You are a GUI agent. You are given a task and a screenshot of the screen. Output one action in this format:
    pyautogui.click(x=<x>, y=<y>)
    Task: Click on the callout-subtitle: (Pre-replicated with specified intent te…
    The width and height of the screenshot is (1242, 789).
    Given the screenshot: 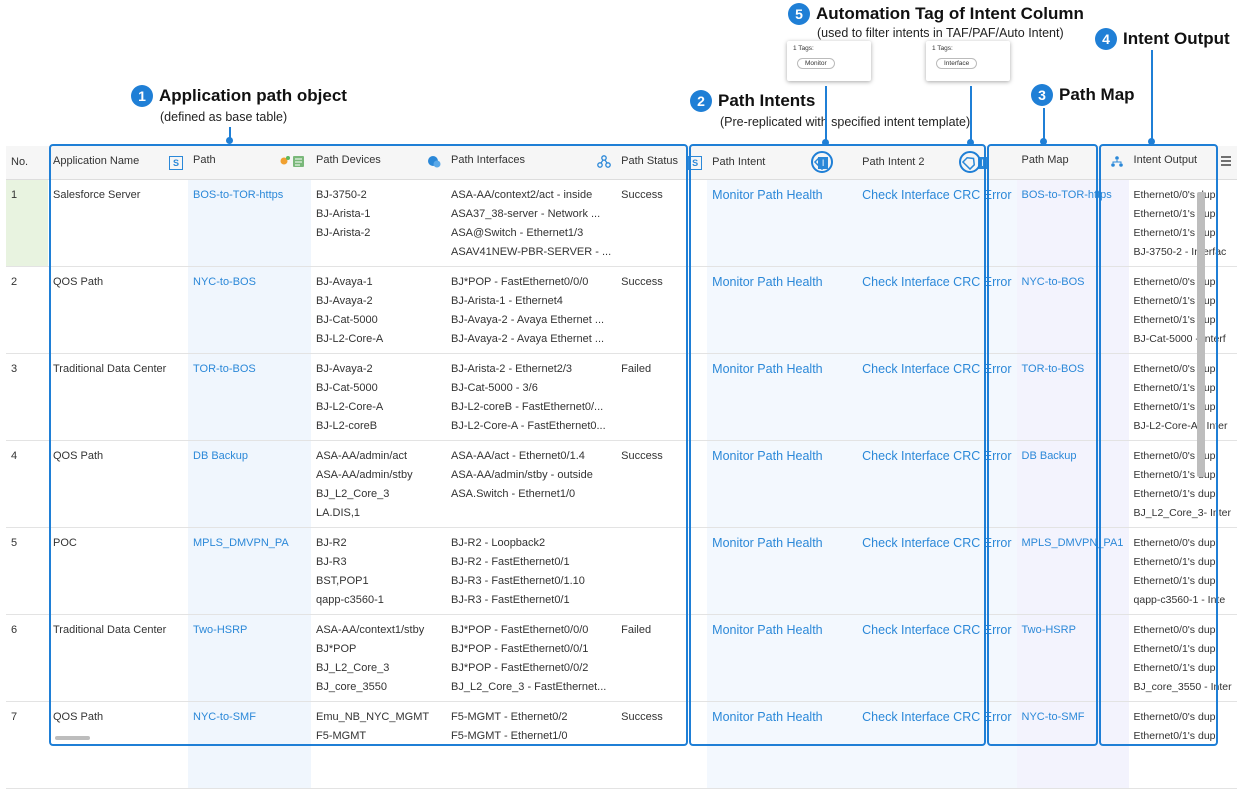 What is the action you would take?
    pyautogui.click(x=845, y=122)
    